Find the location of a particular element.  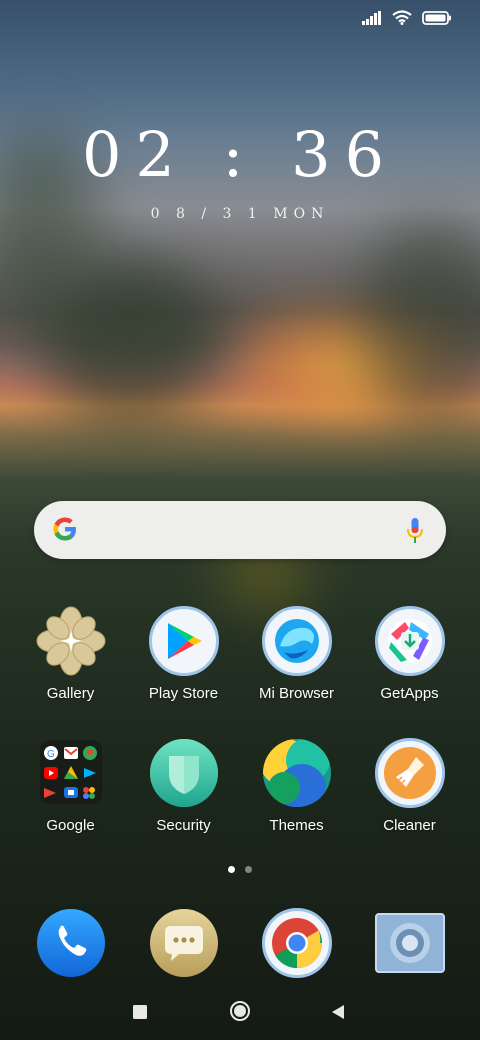

app-label: Cleaner is located at coordinates (409, 825).